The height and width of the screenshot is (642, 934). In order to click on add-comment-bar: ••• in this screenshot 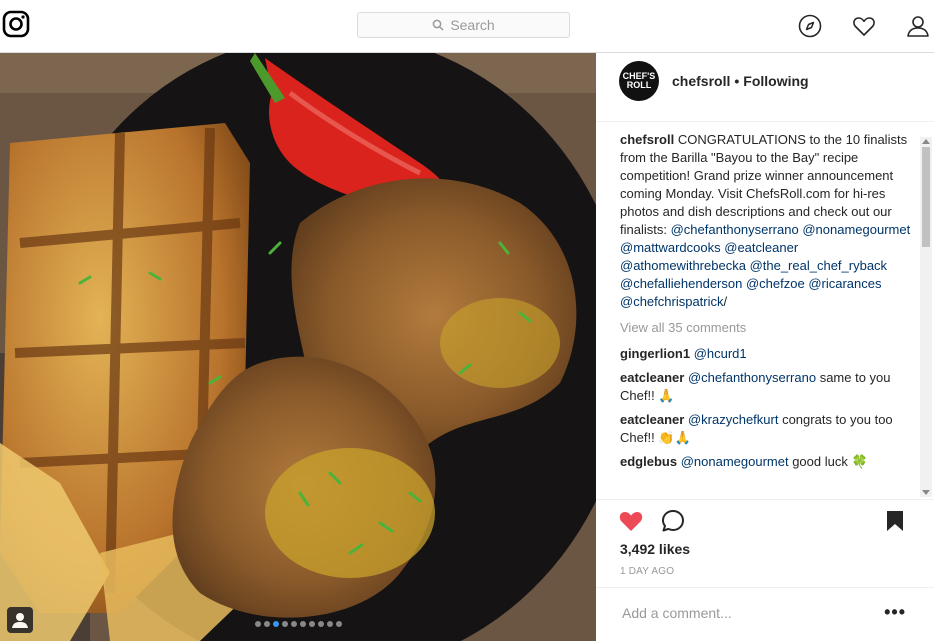, I will do `click(765, 614)`.